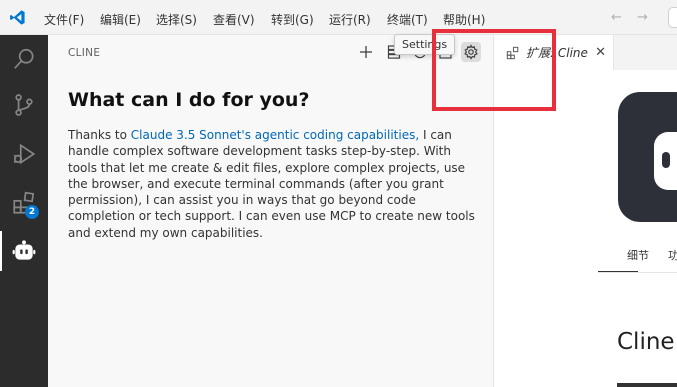 The width and height of the screenshot is (677, 387). What do you see at coordinates (32, 212) in the screenshot?
I see `extensions-badge: 2` at bounding box center [32, 212].